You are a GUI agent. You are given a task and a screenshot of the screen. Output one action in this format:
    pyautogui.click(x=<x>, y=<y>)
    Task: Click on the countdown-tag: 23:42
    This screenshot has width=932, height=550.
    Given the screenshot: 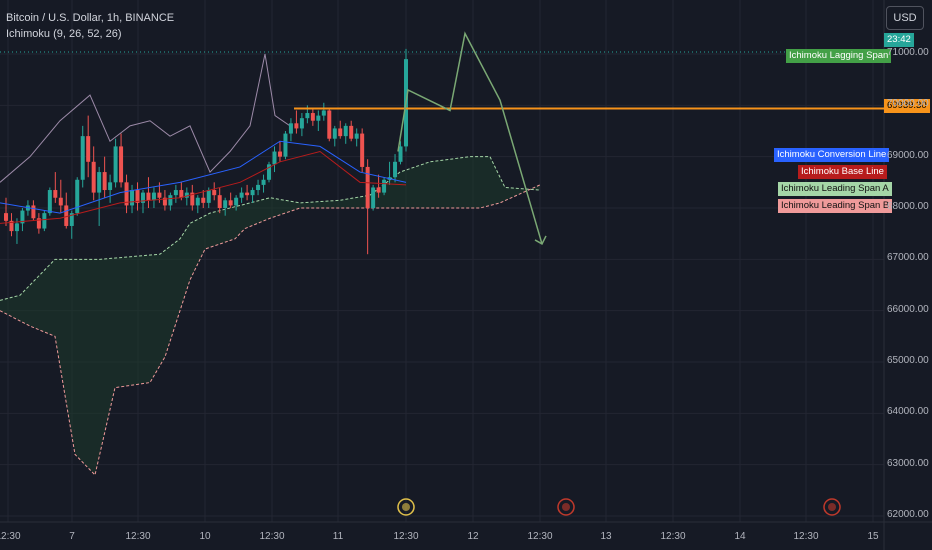 What is the action you would take?
    pyautogui.click(x=899, y=40)
    